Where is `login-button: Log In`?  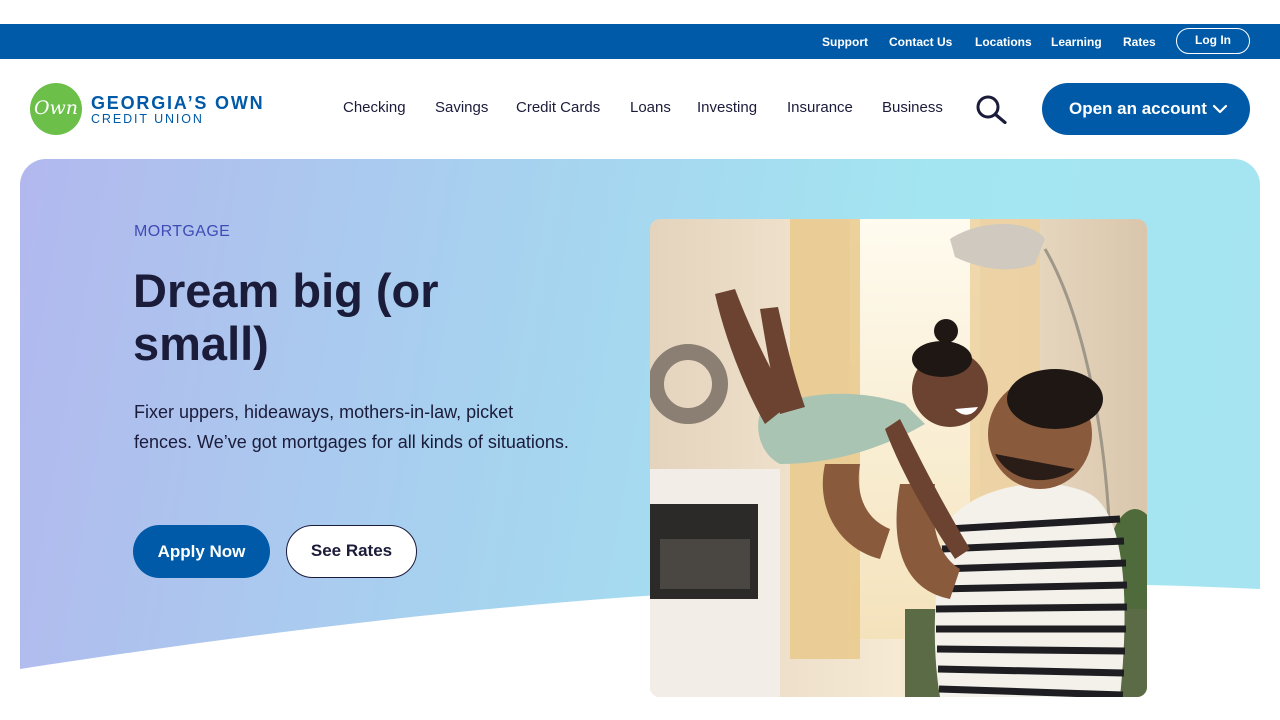 login-button: Log In is located at coordinates (1213, 41).